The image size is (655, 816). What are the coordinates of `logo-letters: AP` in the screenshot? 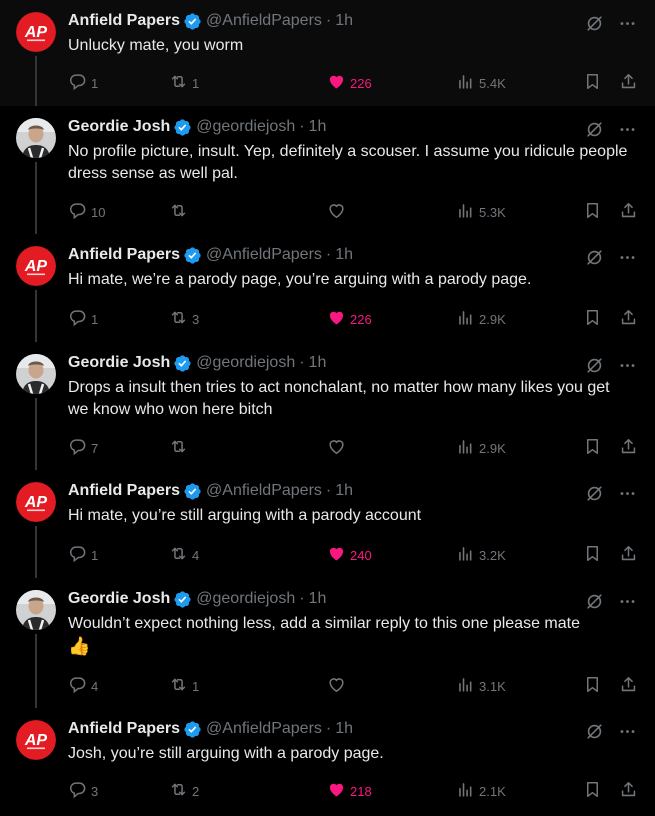 It's located at (36, 32).